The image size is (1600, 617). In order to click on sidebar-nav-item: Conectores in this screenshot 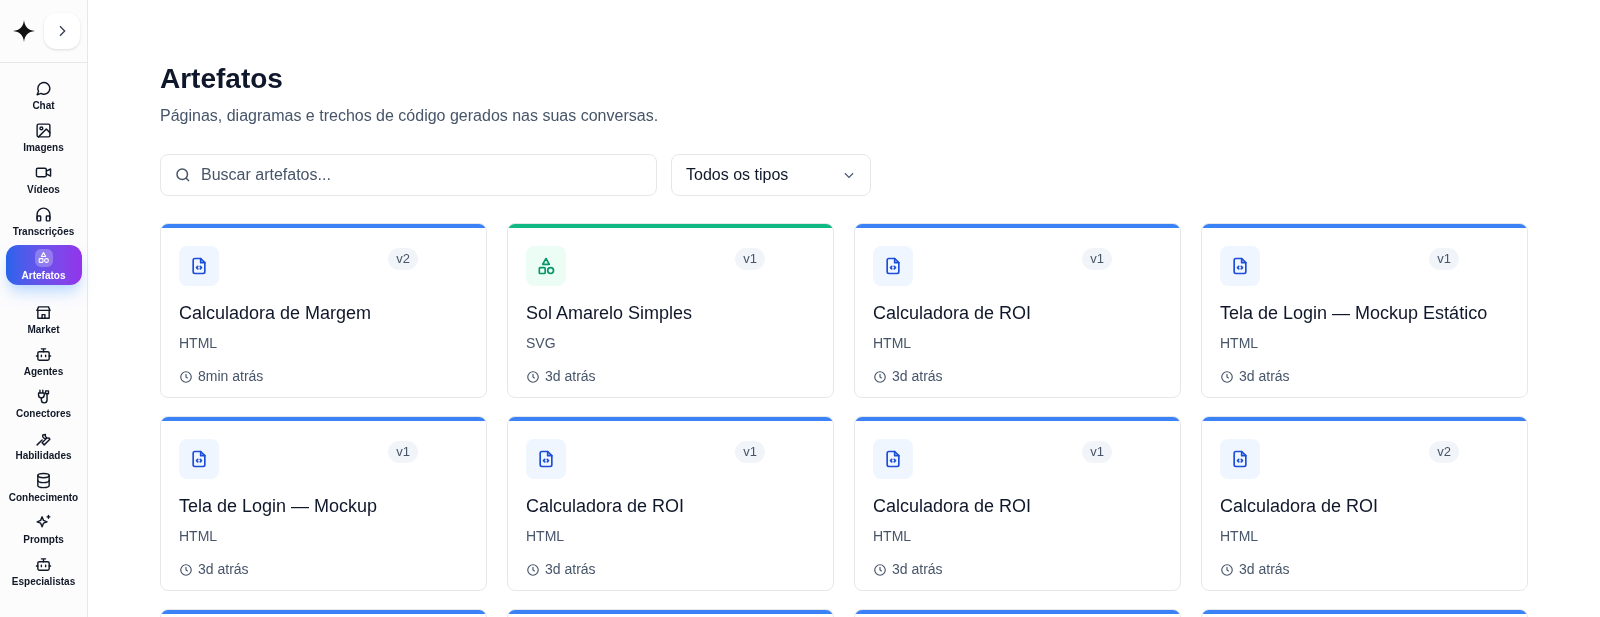, I will do `click(43, 404)`.